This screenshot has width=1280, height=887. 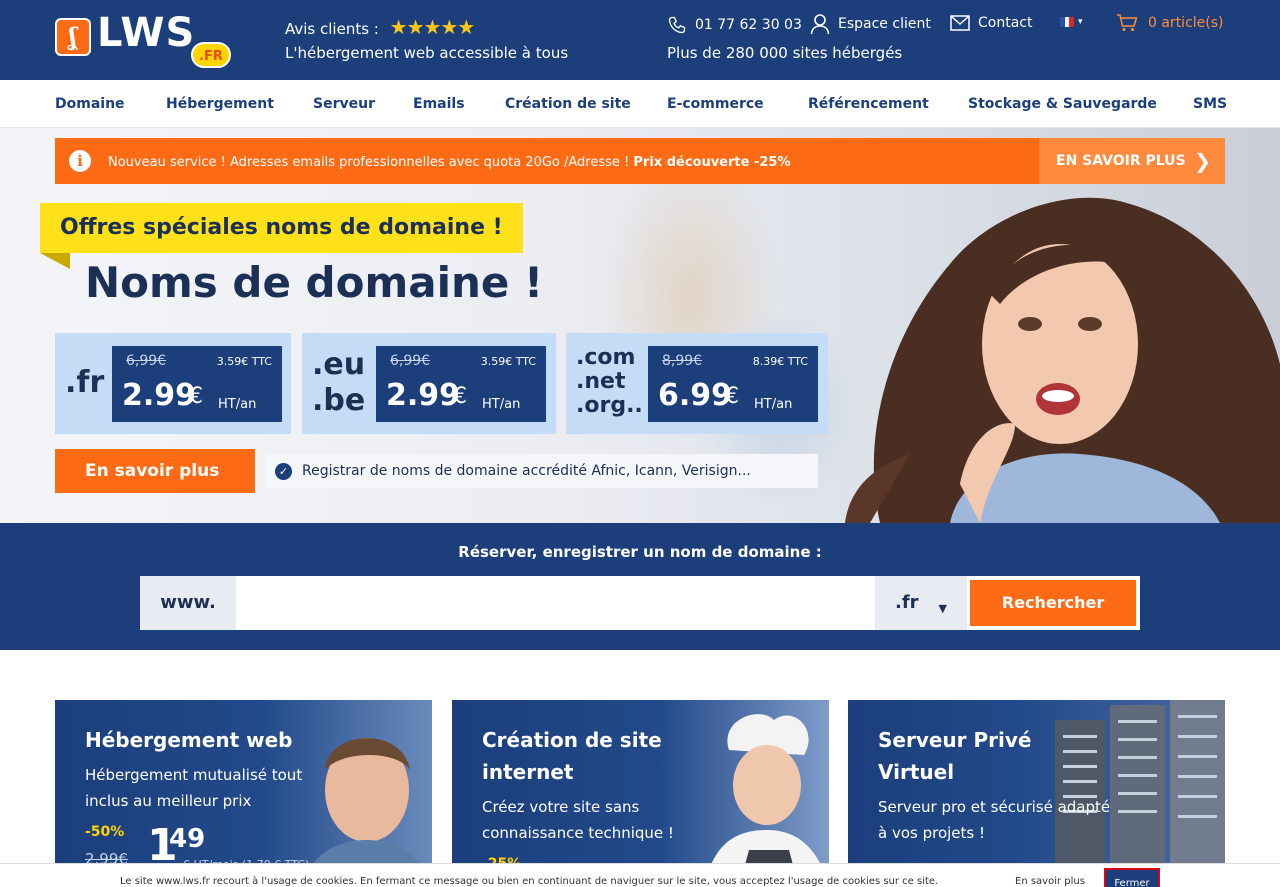 I want to click on promo-highlight: Prix découverte -25%, so click(x=712, y=162).